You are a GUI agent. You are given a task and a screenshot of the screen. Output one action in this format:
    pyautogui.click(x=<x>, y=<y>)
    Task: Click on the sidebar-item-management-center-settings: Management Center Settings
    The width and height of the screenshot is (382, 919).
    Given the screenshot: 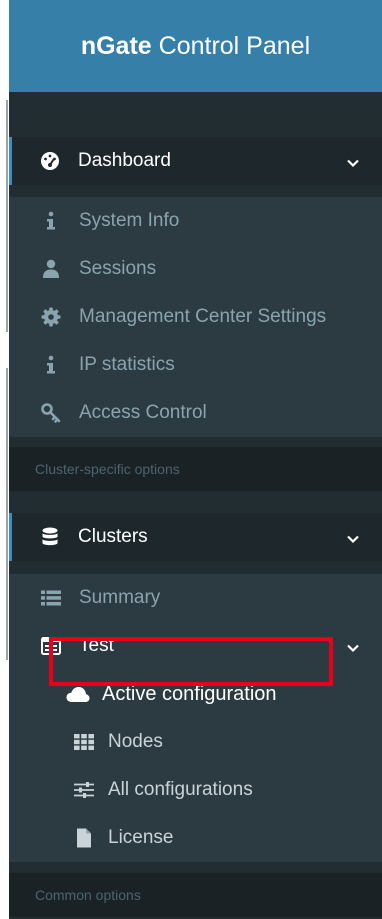 What is the action you would take?
    pyautogui.click(x=195, y=317)
    